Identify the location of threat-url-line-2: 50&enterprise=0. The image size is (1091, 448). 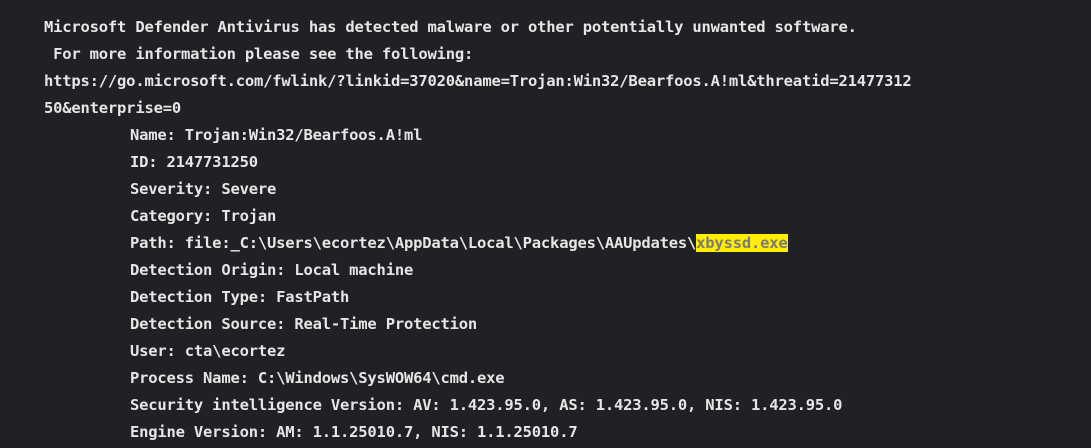
(567, 108).